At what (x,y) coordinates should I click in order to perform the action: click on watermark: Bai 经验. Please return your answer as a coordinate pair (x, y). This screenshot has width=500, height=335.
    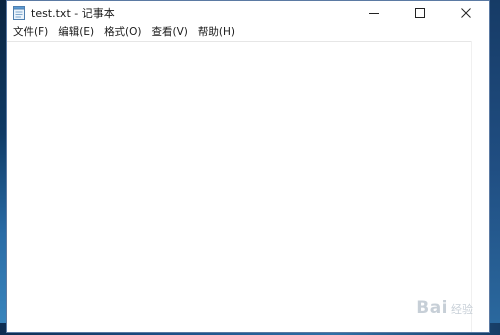
    Looking at the image, I should click on (444, 308).